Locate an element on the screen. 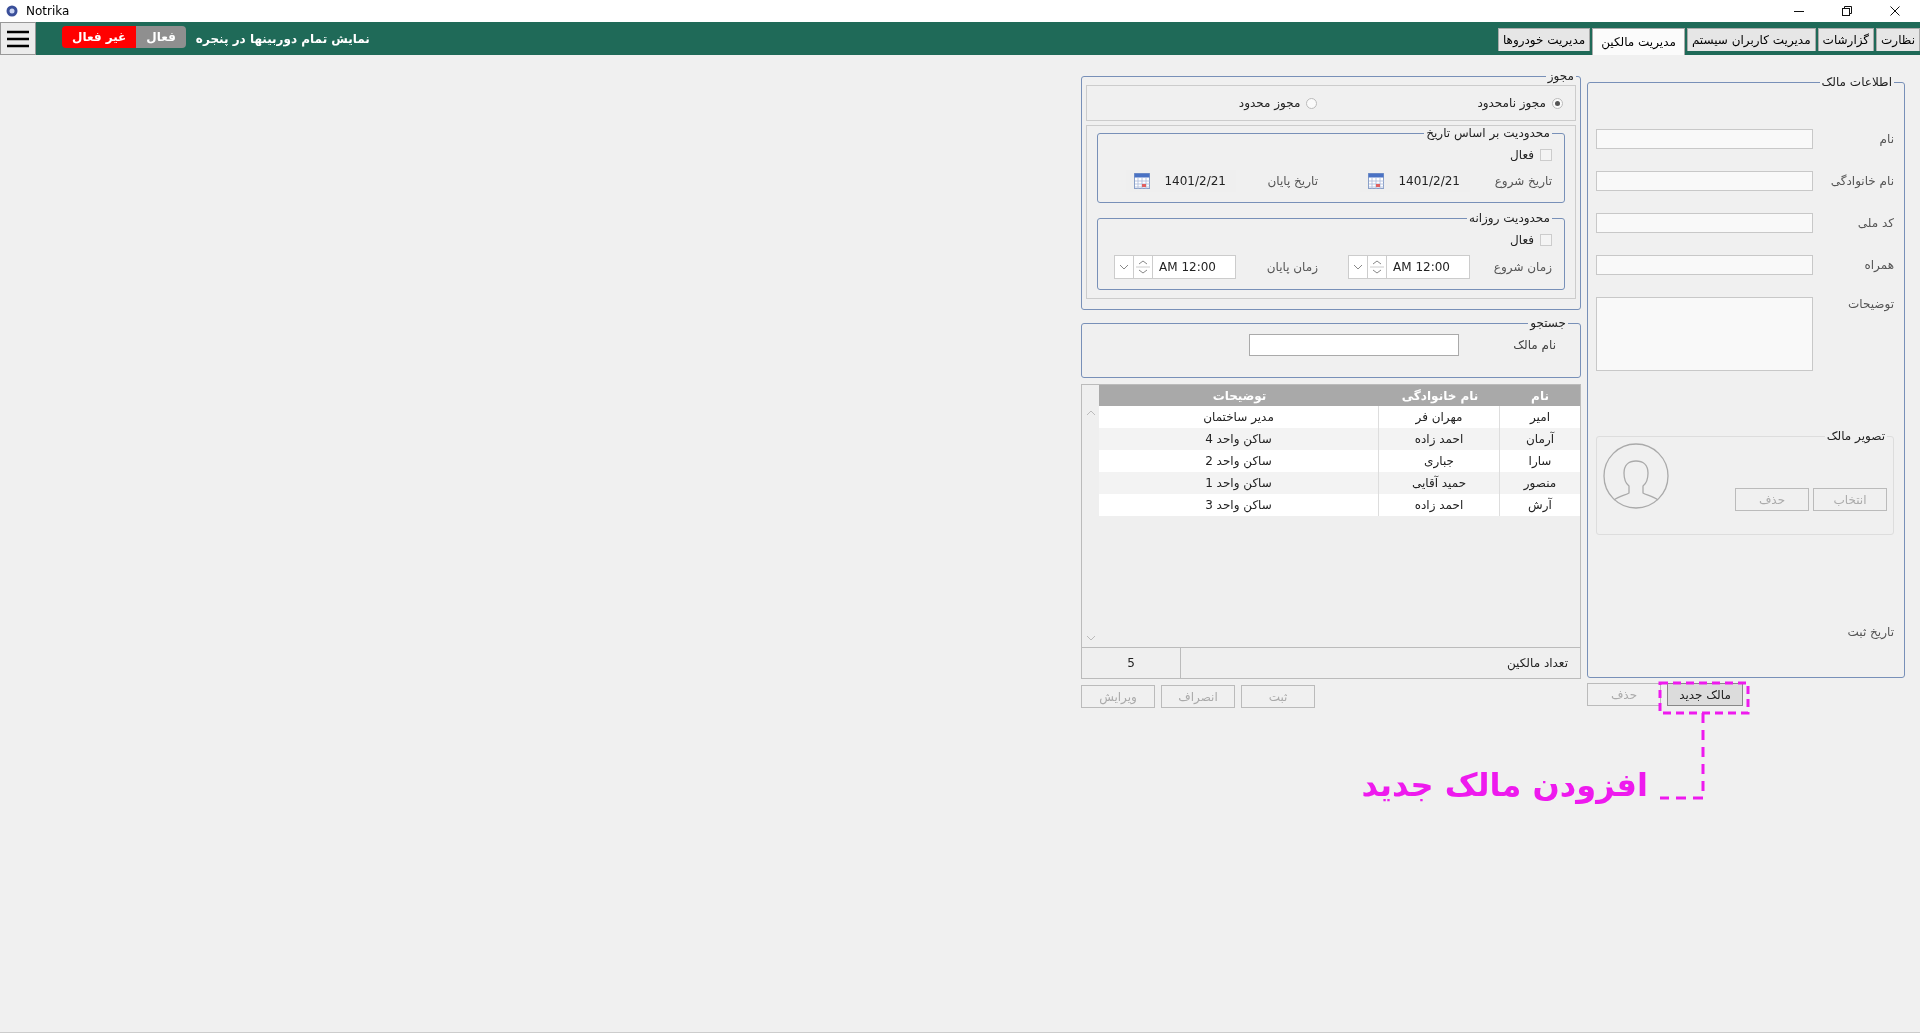 The height and width of the screenshot is (1033, 1920). toolbar-label: نمایش تمام دوربینها در پنجره is located at coordinates (282, 38).